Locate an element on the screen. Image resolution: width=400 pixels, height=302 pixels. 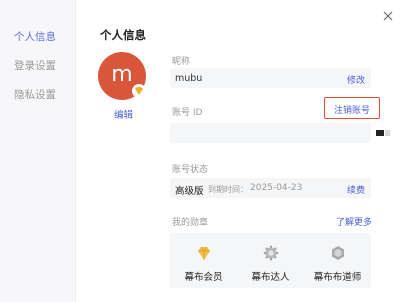
renew-link: 续费 is located at coordinates (356, 189).